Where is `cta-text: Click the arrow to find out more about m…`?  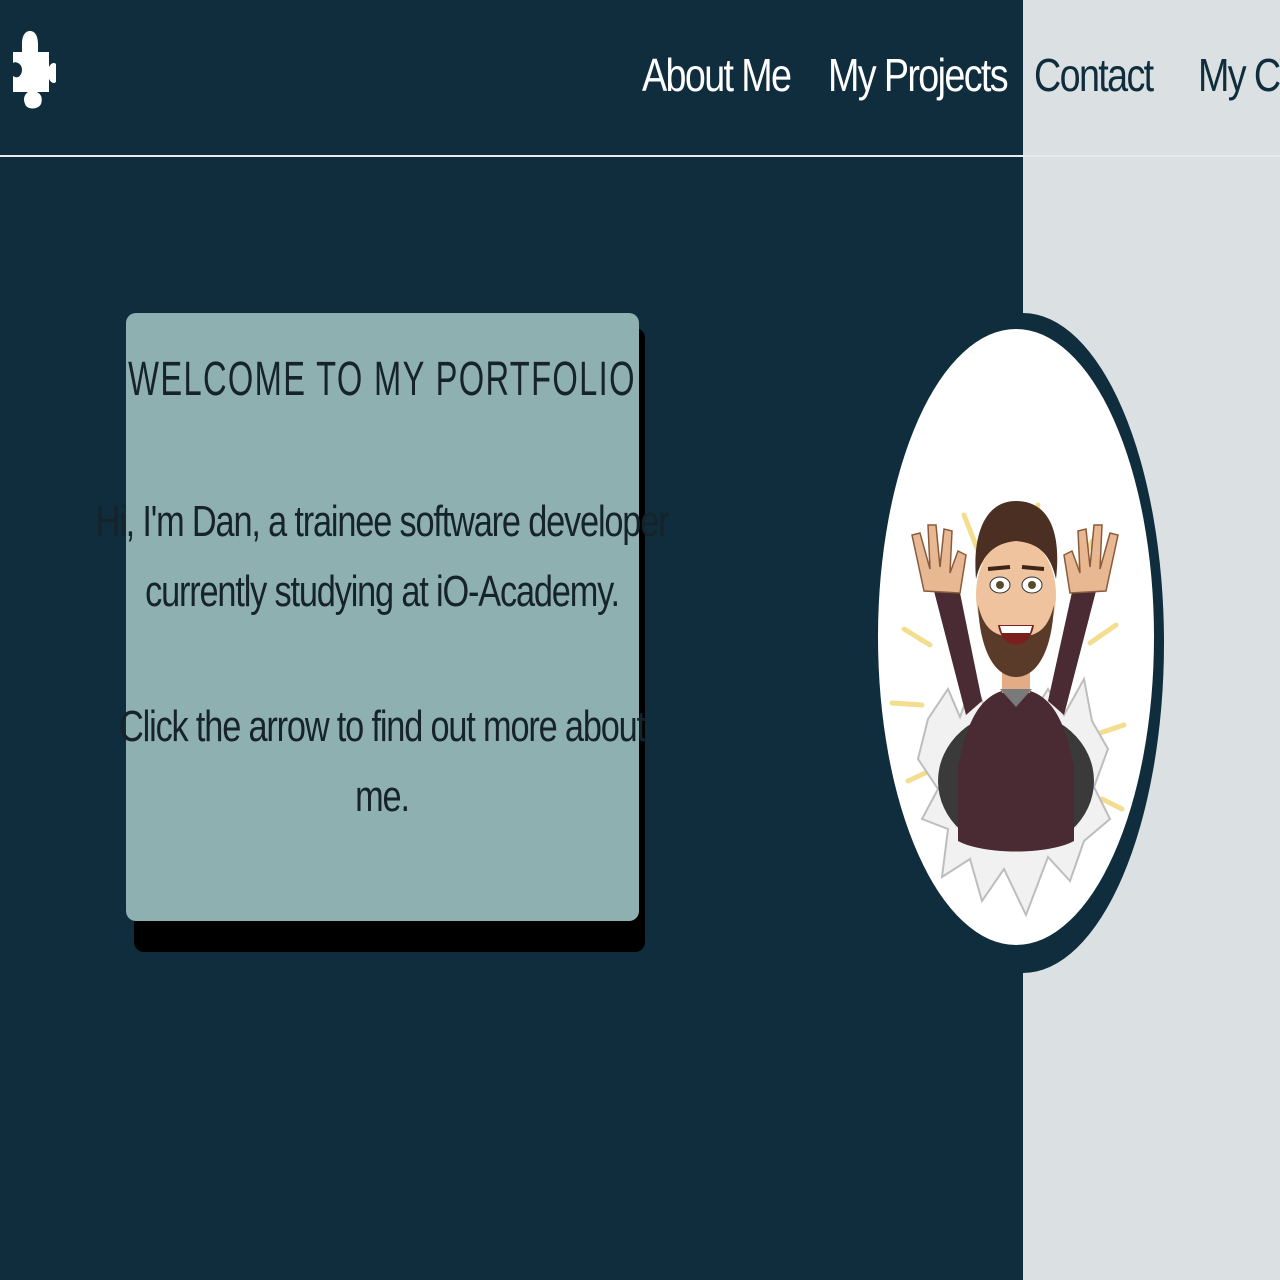 cta-text: Click the arrow to find out more about m… is located at coordinates (382, 762).